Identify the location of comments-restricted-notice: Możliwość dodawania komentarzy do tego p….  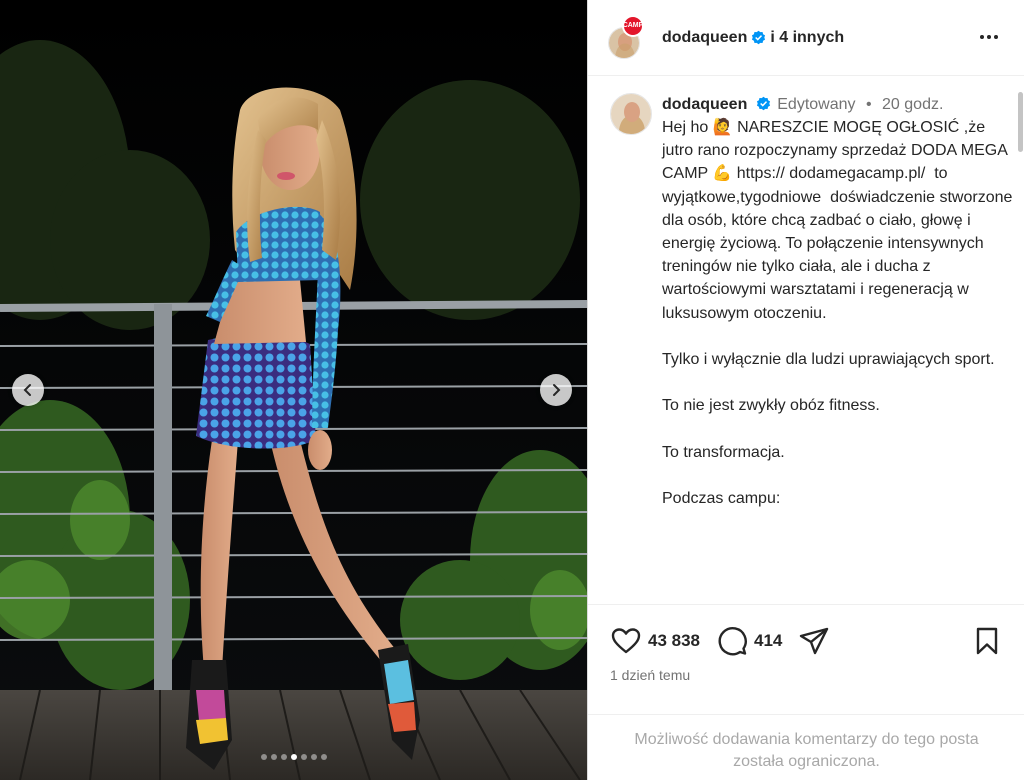
(806, 747).